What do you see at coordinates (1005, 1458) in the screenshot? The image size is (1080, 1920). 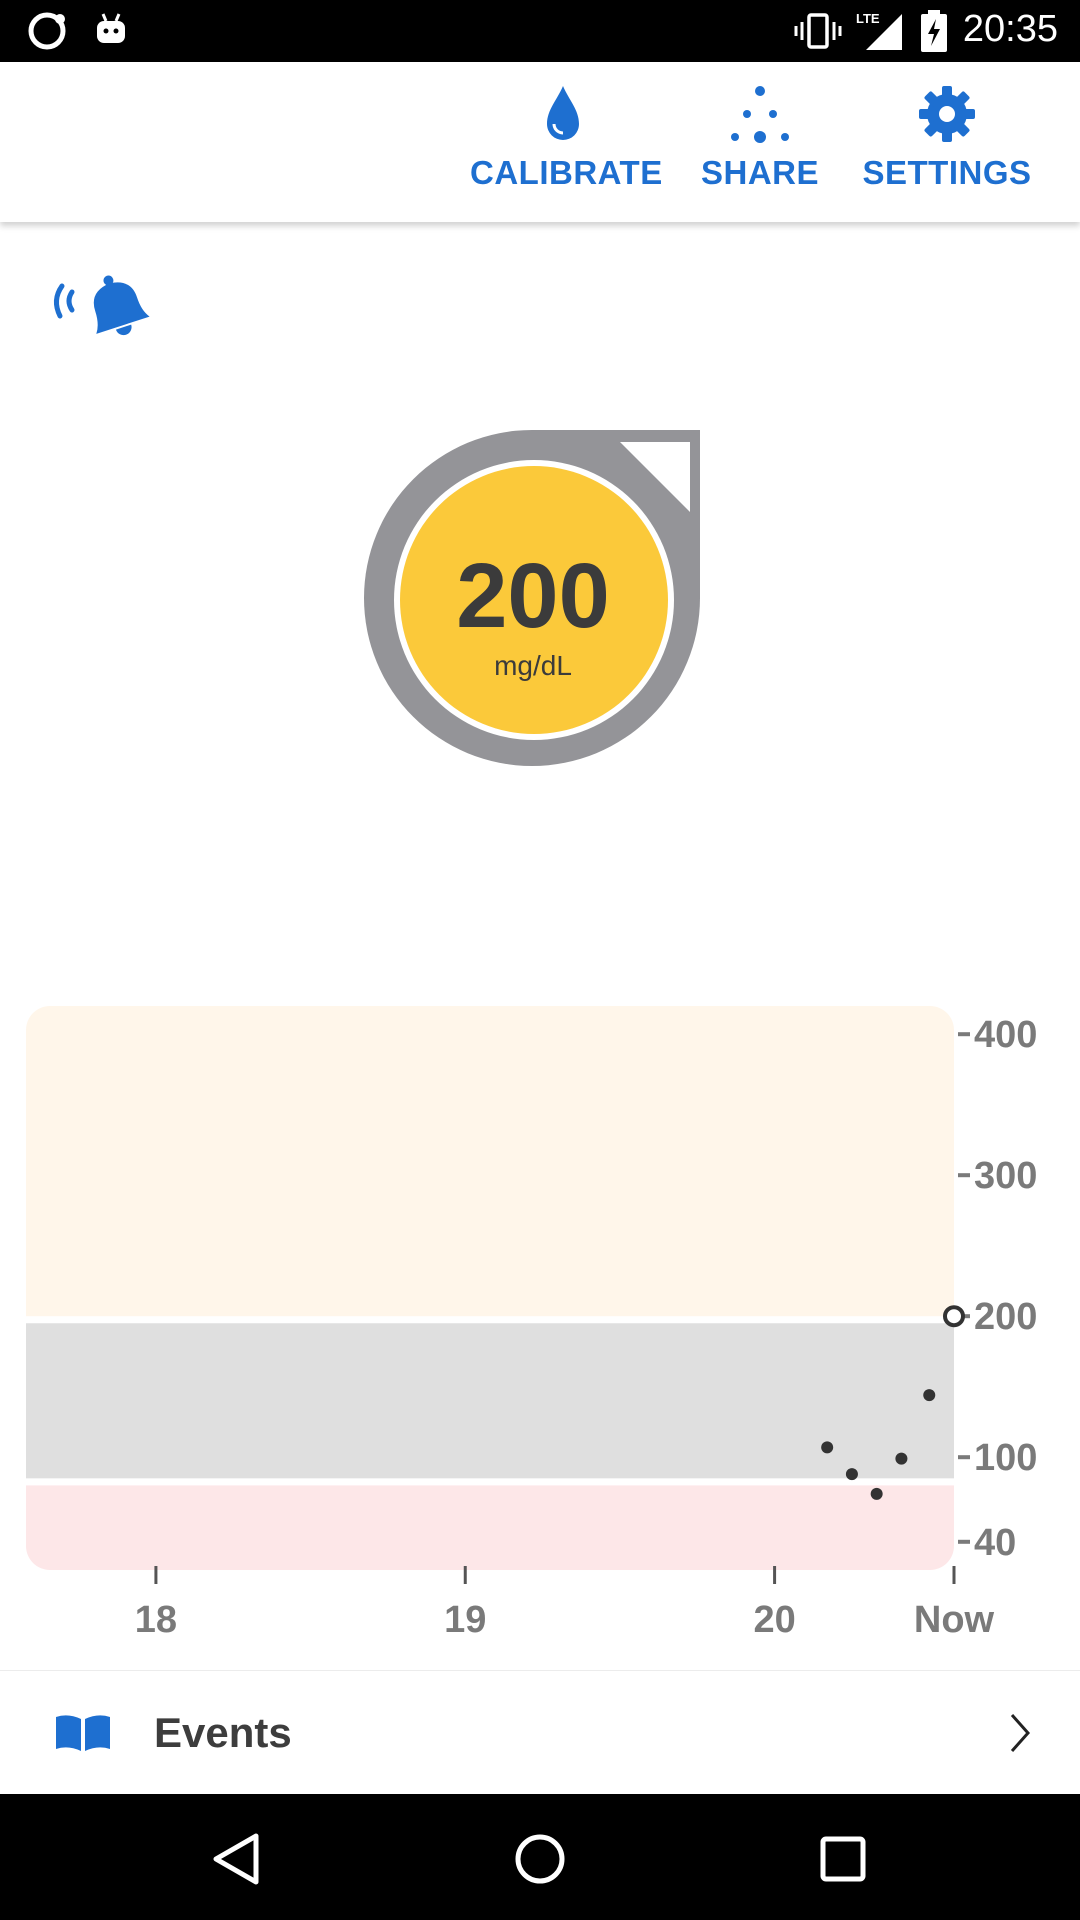 I see `y-tick-label: 100` at bounding box center [1005, 1458].